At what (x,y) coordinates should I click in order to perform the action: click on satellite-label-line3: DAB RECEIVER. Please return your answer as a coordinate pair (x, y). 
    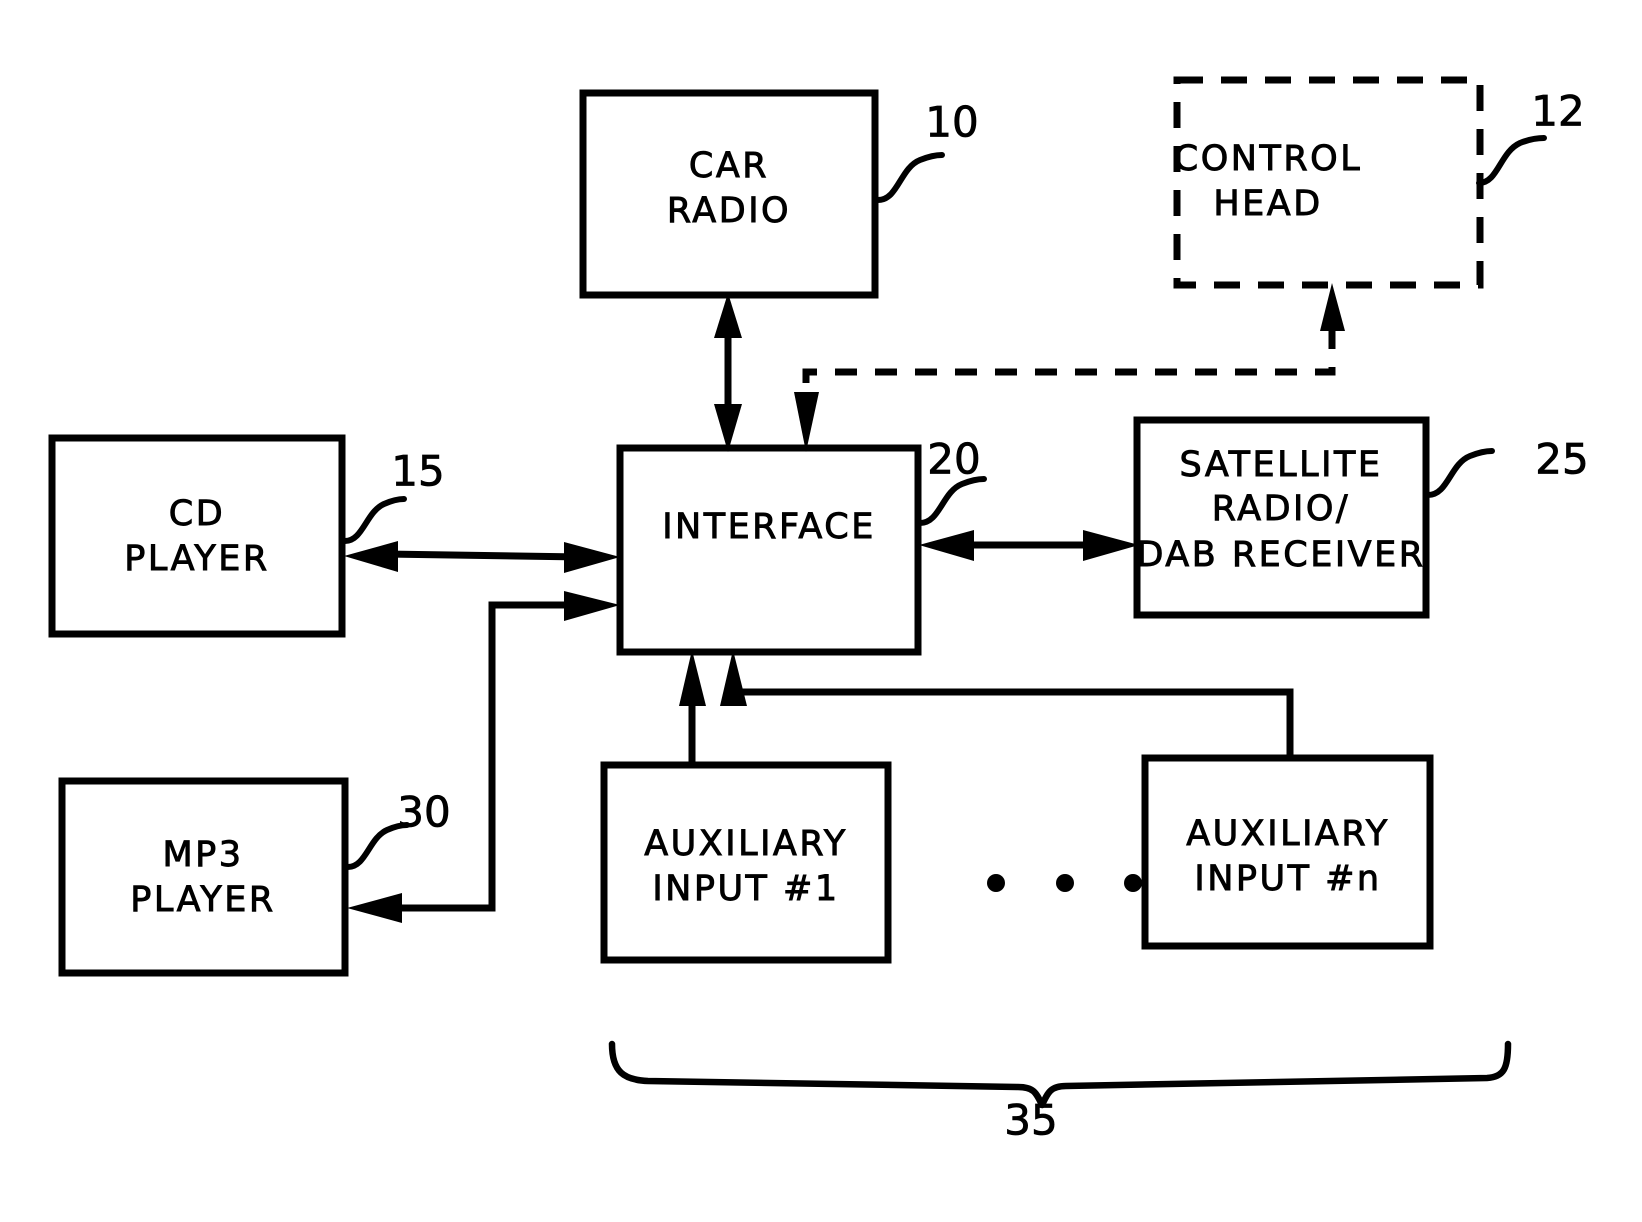
    Looking at the image, I should click on (1280, 555).